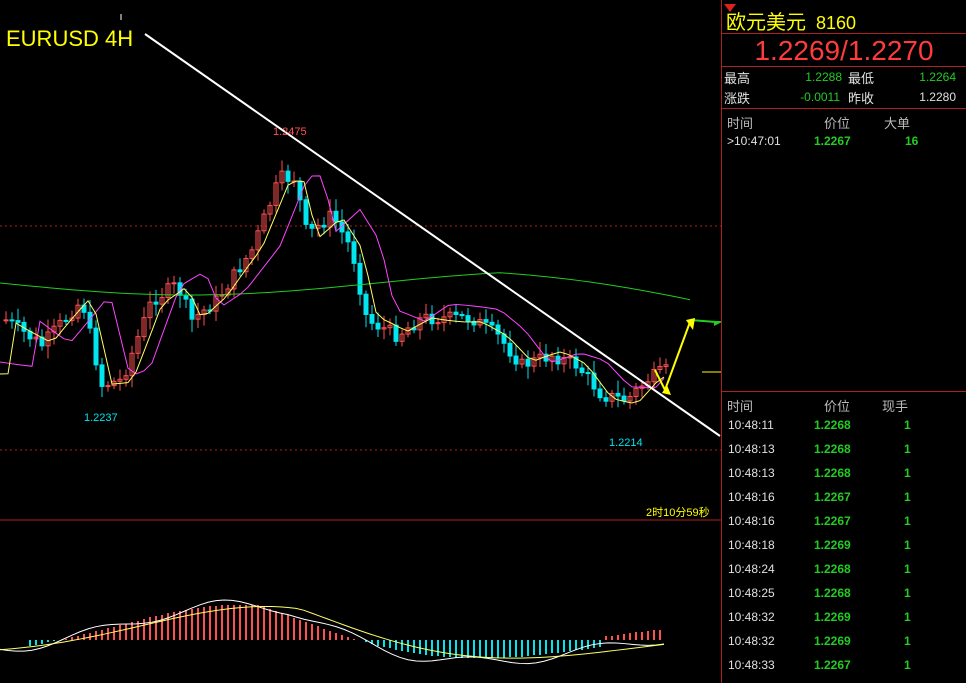  What do you see at coordinates (672, 357) in the screenshot?
I see `projection-arrow` at bounding box center [672, 357].